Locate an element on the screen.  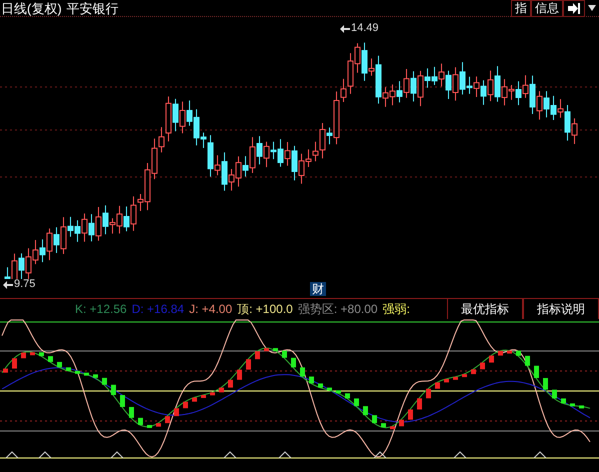
indicator-value: 强势区: +80.00 is located at coordinates (338, 308).